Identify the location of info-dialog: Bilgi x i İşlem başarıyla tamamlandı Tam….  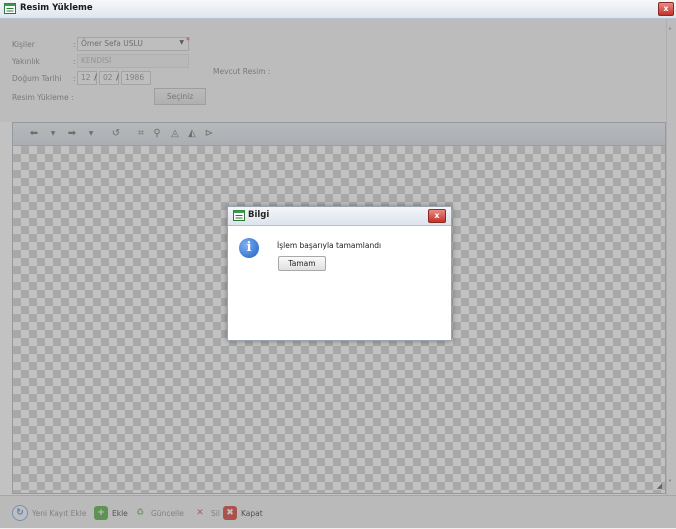
(339, 273).